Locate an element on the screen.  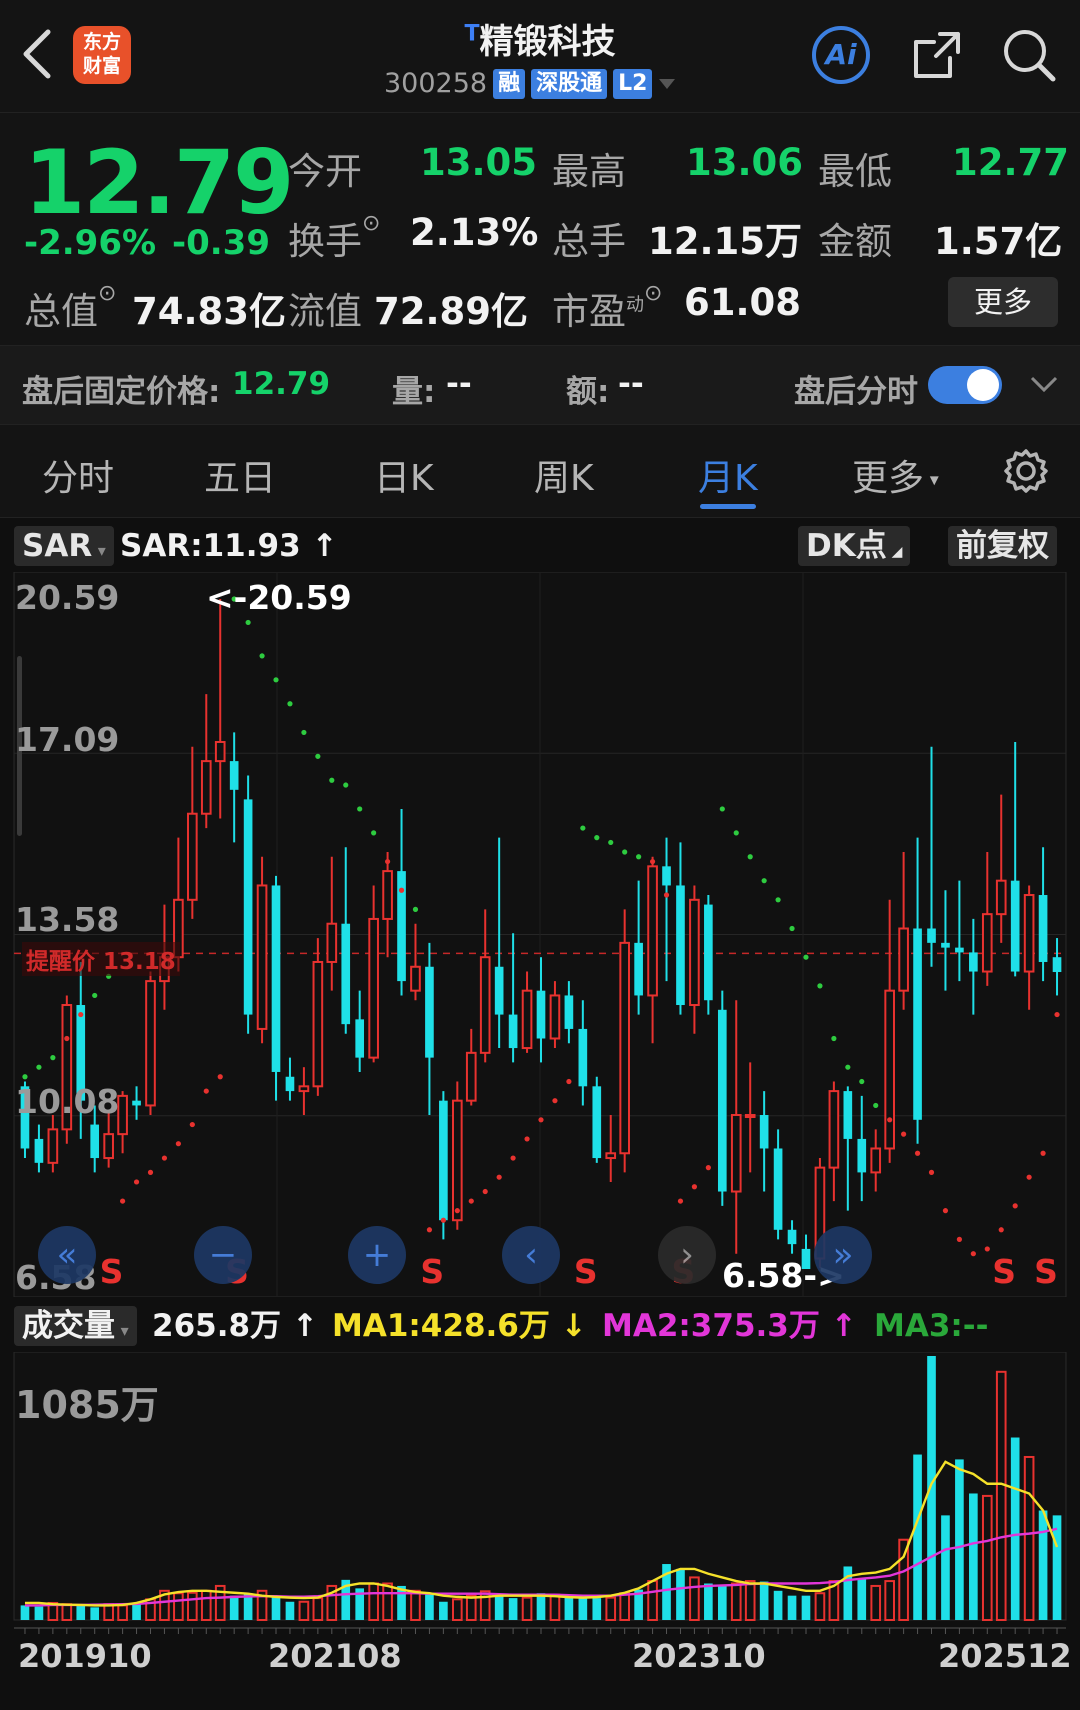
amount-label: 金额 is located at coordinates (855, 241).